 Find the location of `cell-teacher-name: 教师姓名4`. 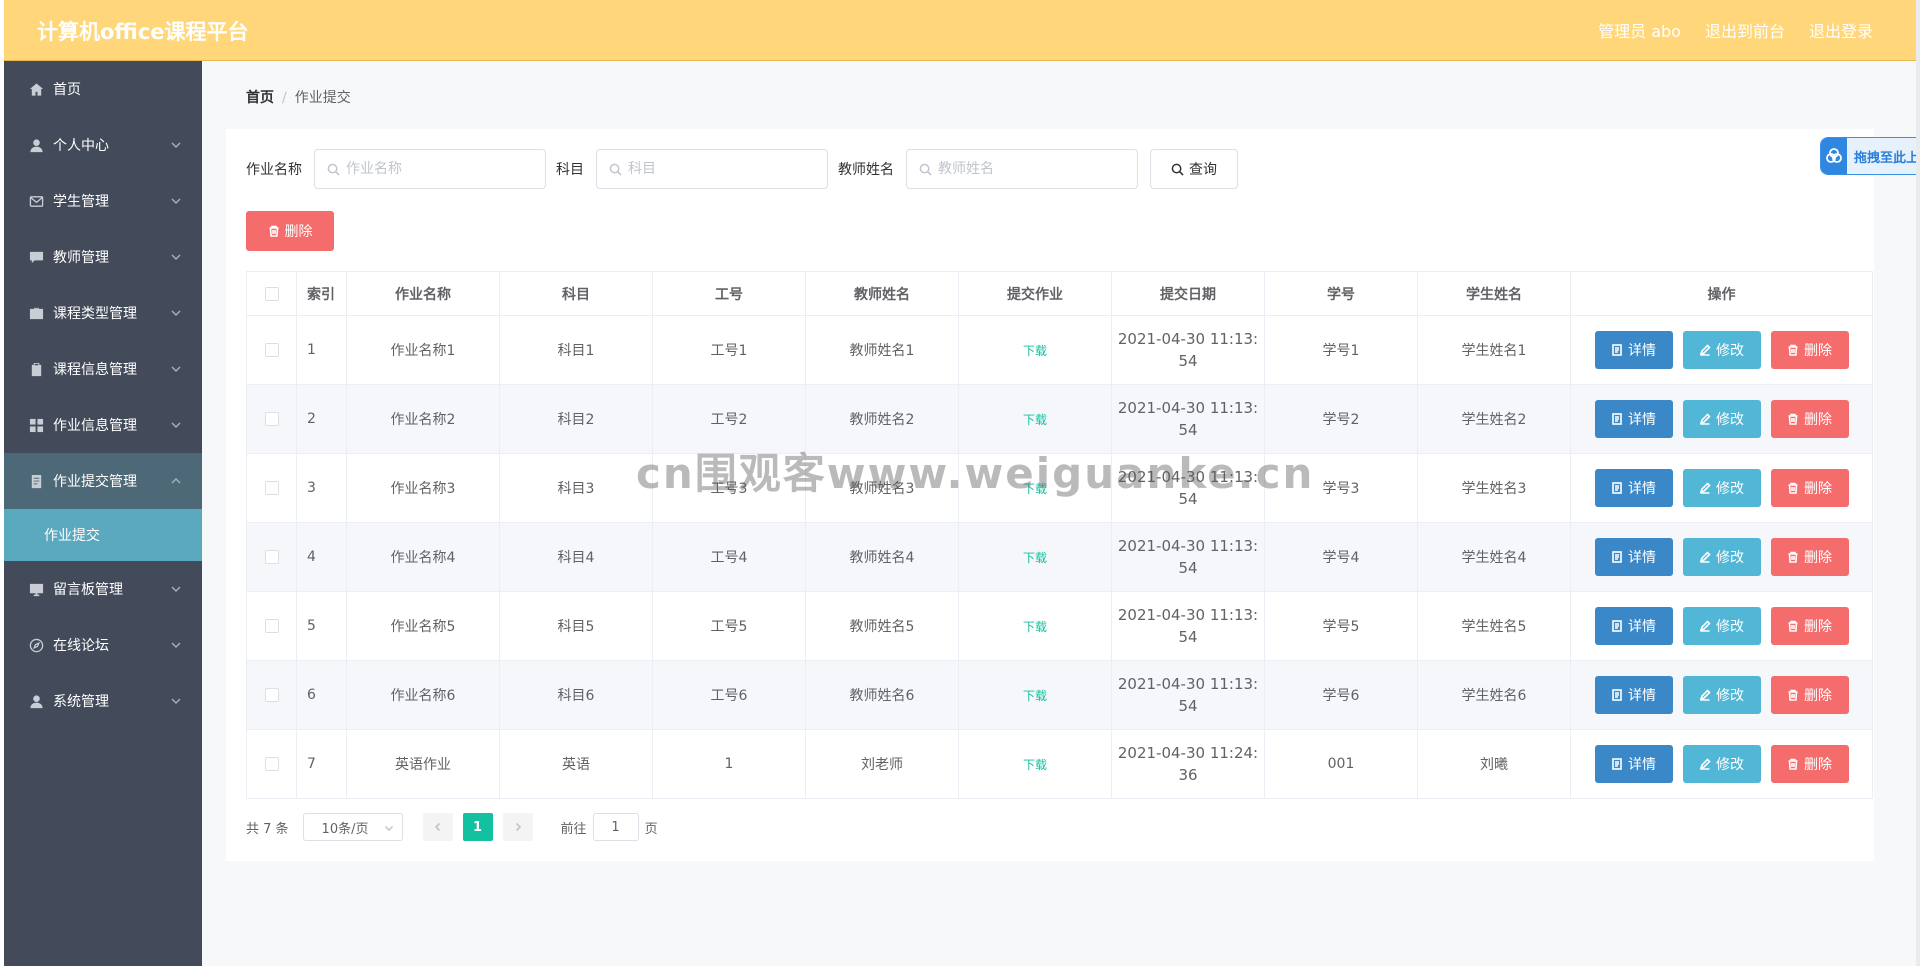

cell-teacher-name: 教师姓名4 is located at coordinates (882, 557).